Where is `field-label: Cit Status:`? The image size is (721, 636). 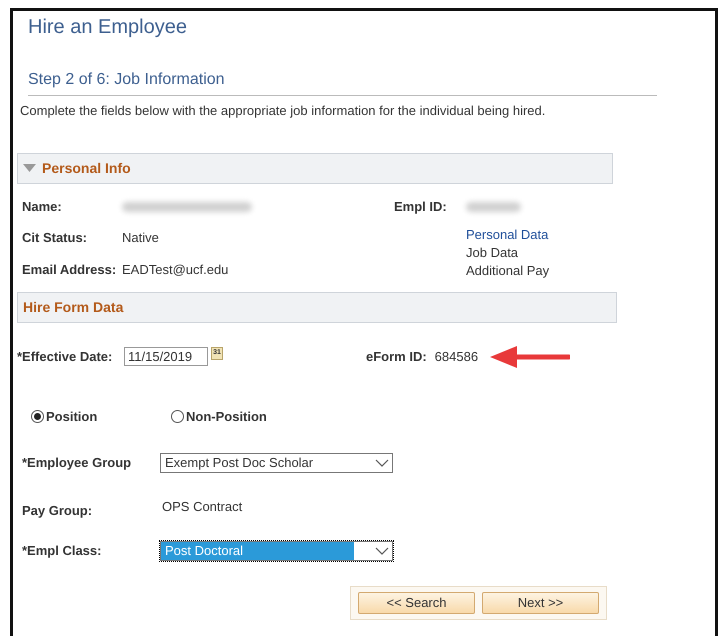
field-label: Cit Status: is located at coordinates (55, 237).